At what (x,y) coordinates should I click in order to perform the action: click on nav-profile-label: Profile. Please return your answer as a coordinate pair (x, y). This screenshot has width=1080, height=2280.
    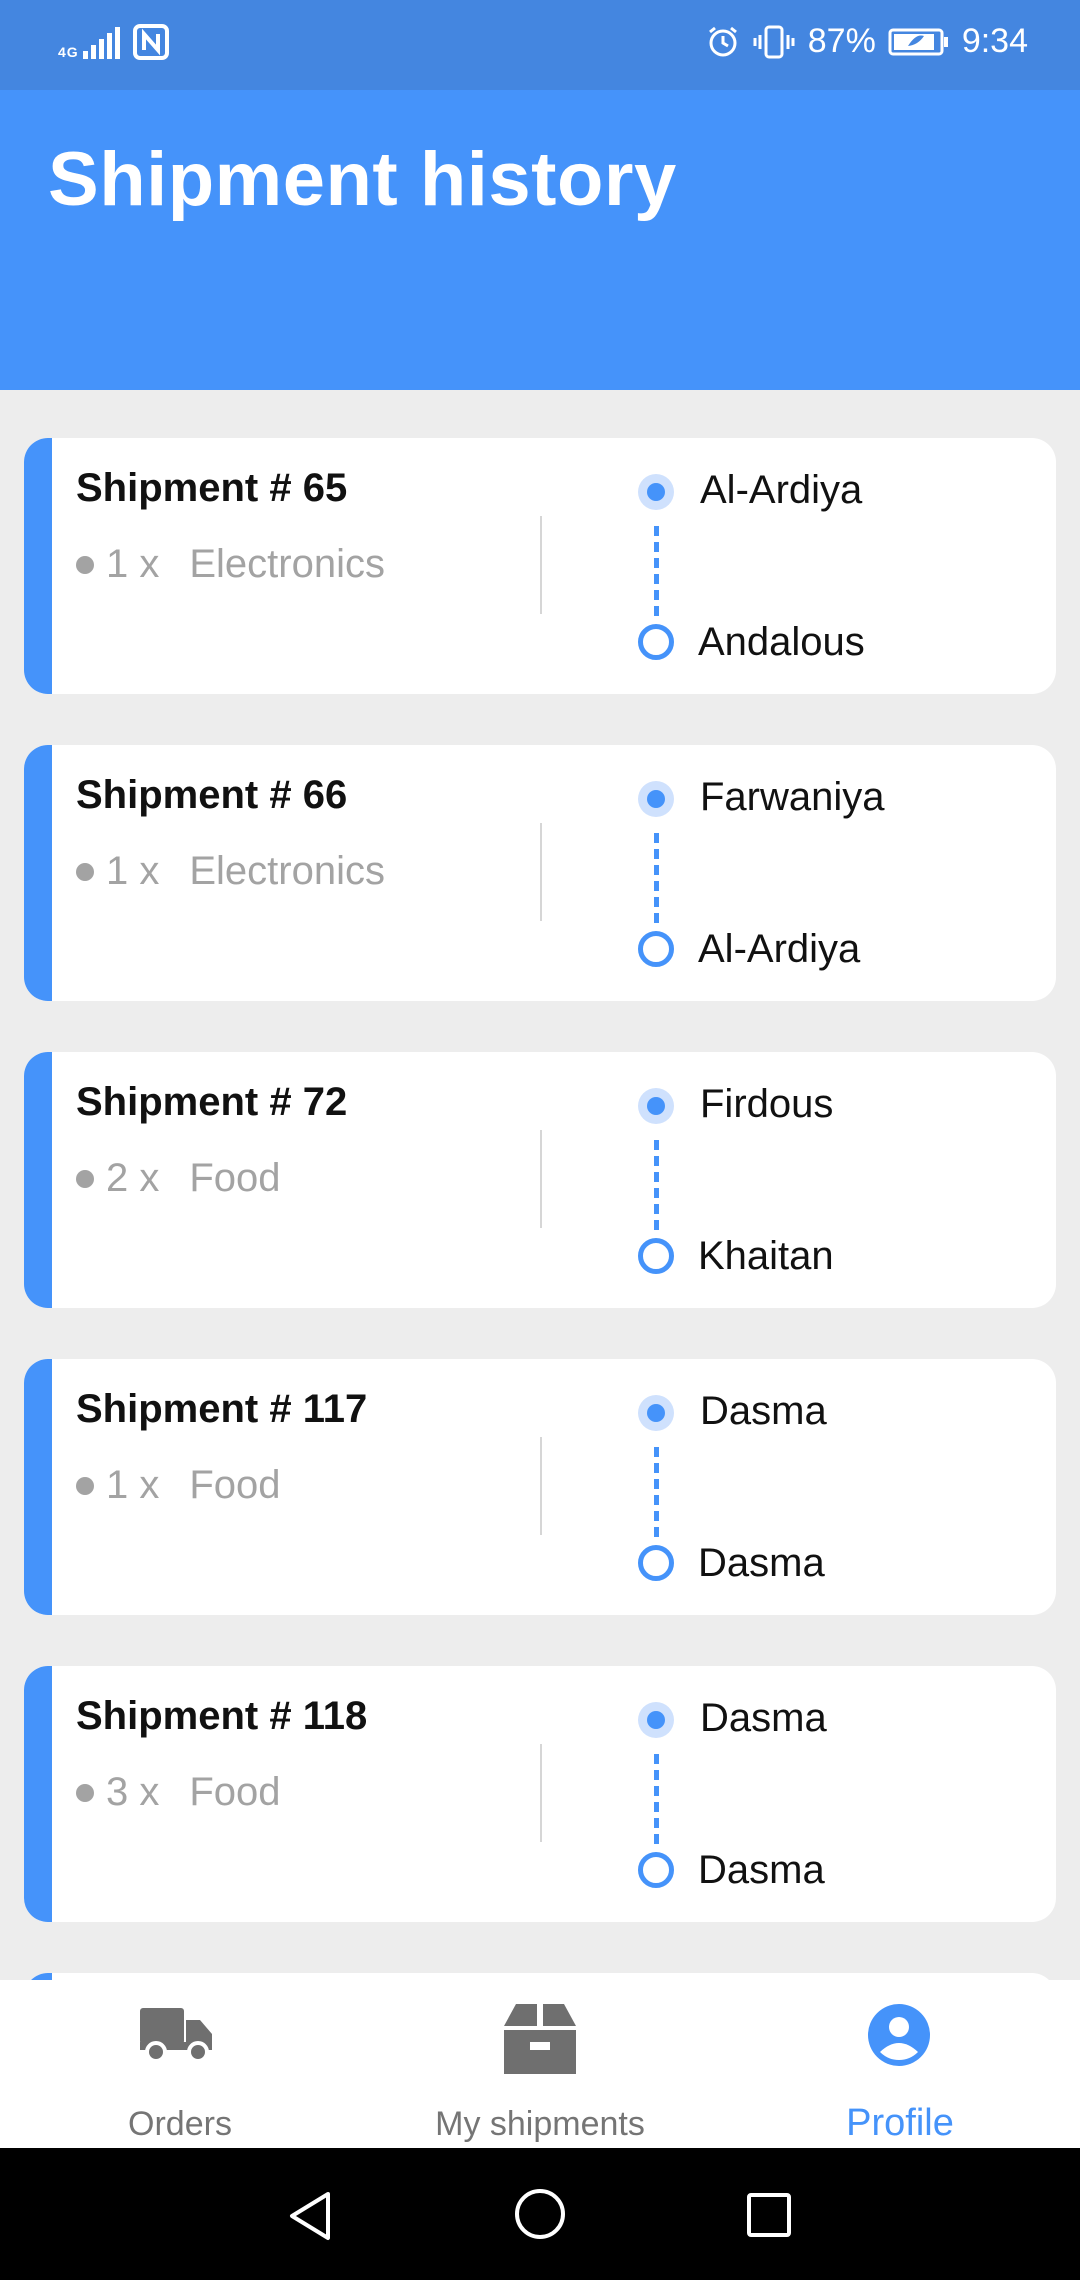
    Looking at the image, I should click on (900, 2123).